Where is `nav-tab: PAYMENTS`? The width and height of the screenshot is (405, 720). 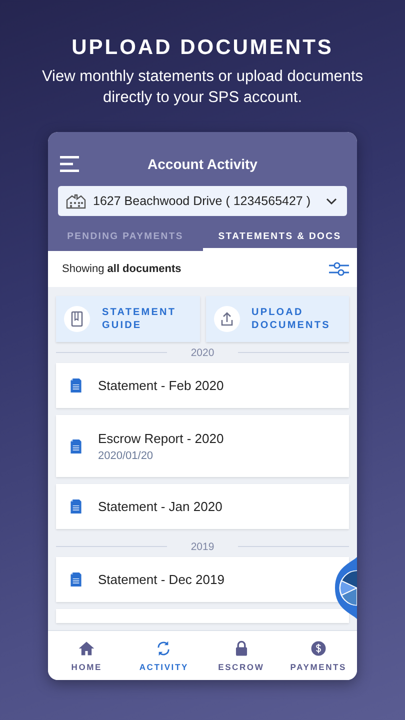 nav-tab: PAYMENTS is located at coordinates (318, 655).